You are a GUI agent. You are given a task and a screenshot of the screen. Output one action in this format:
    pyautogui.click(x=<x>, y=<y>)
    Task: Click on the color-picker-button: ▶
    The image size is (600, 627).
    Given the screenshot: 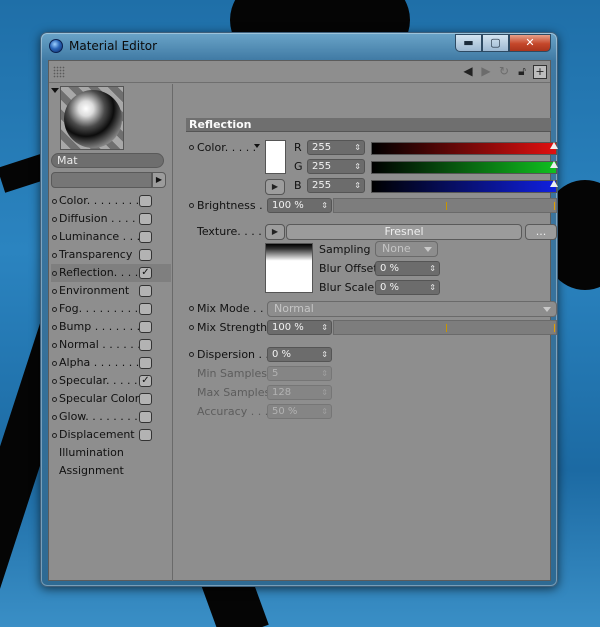 What is the action you would take?
    pyautogui.click(x=275, y=187)
    